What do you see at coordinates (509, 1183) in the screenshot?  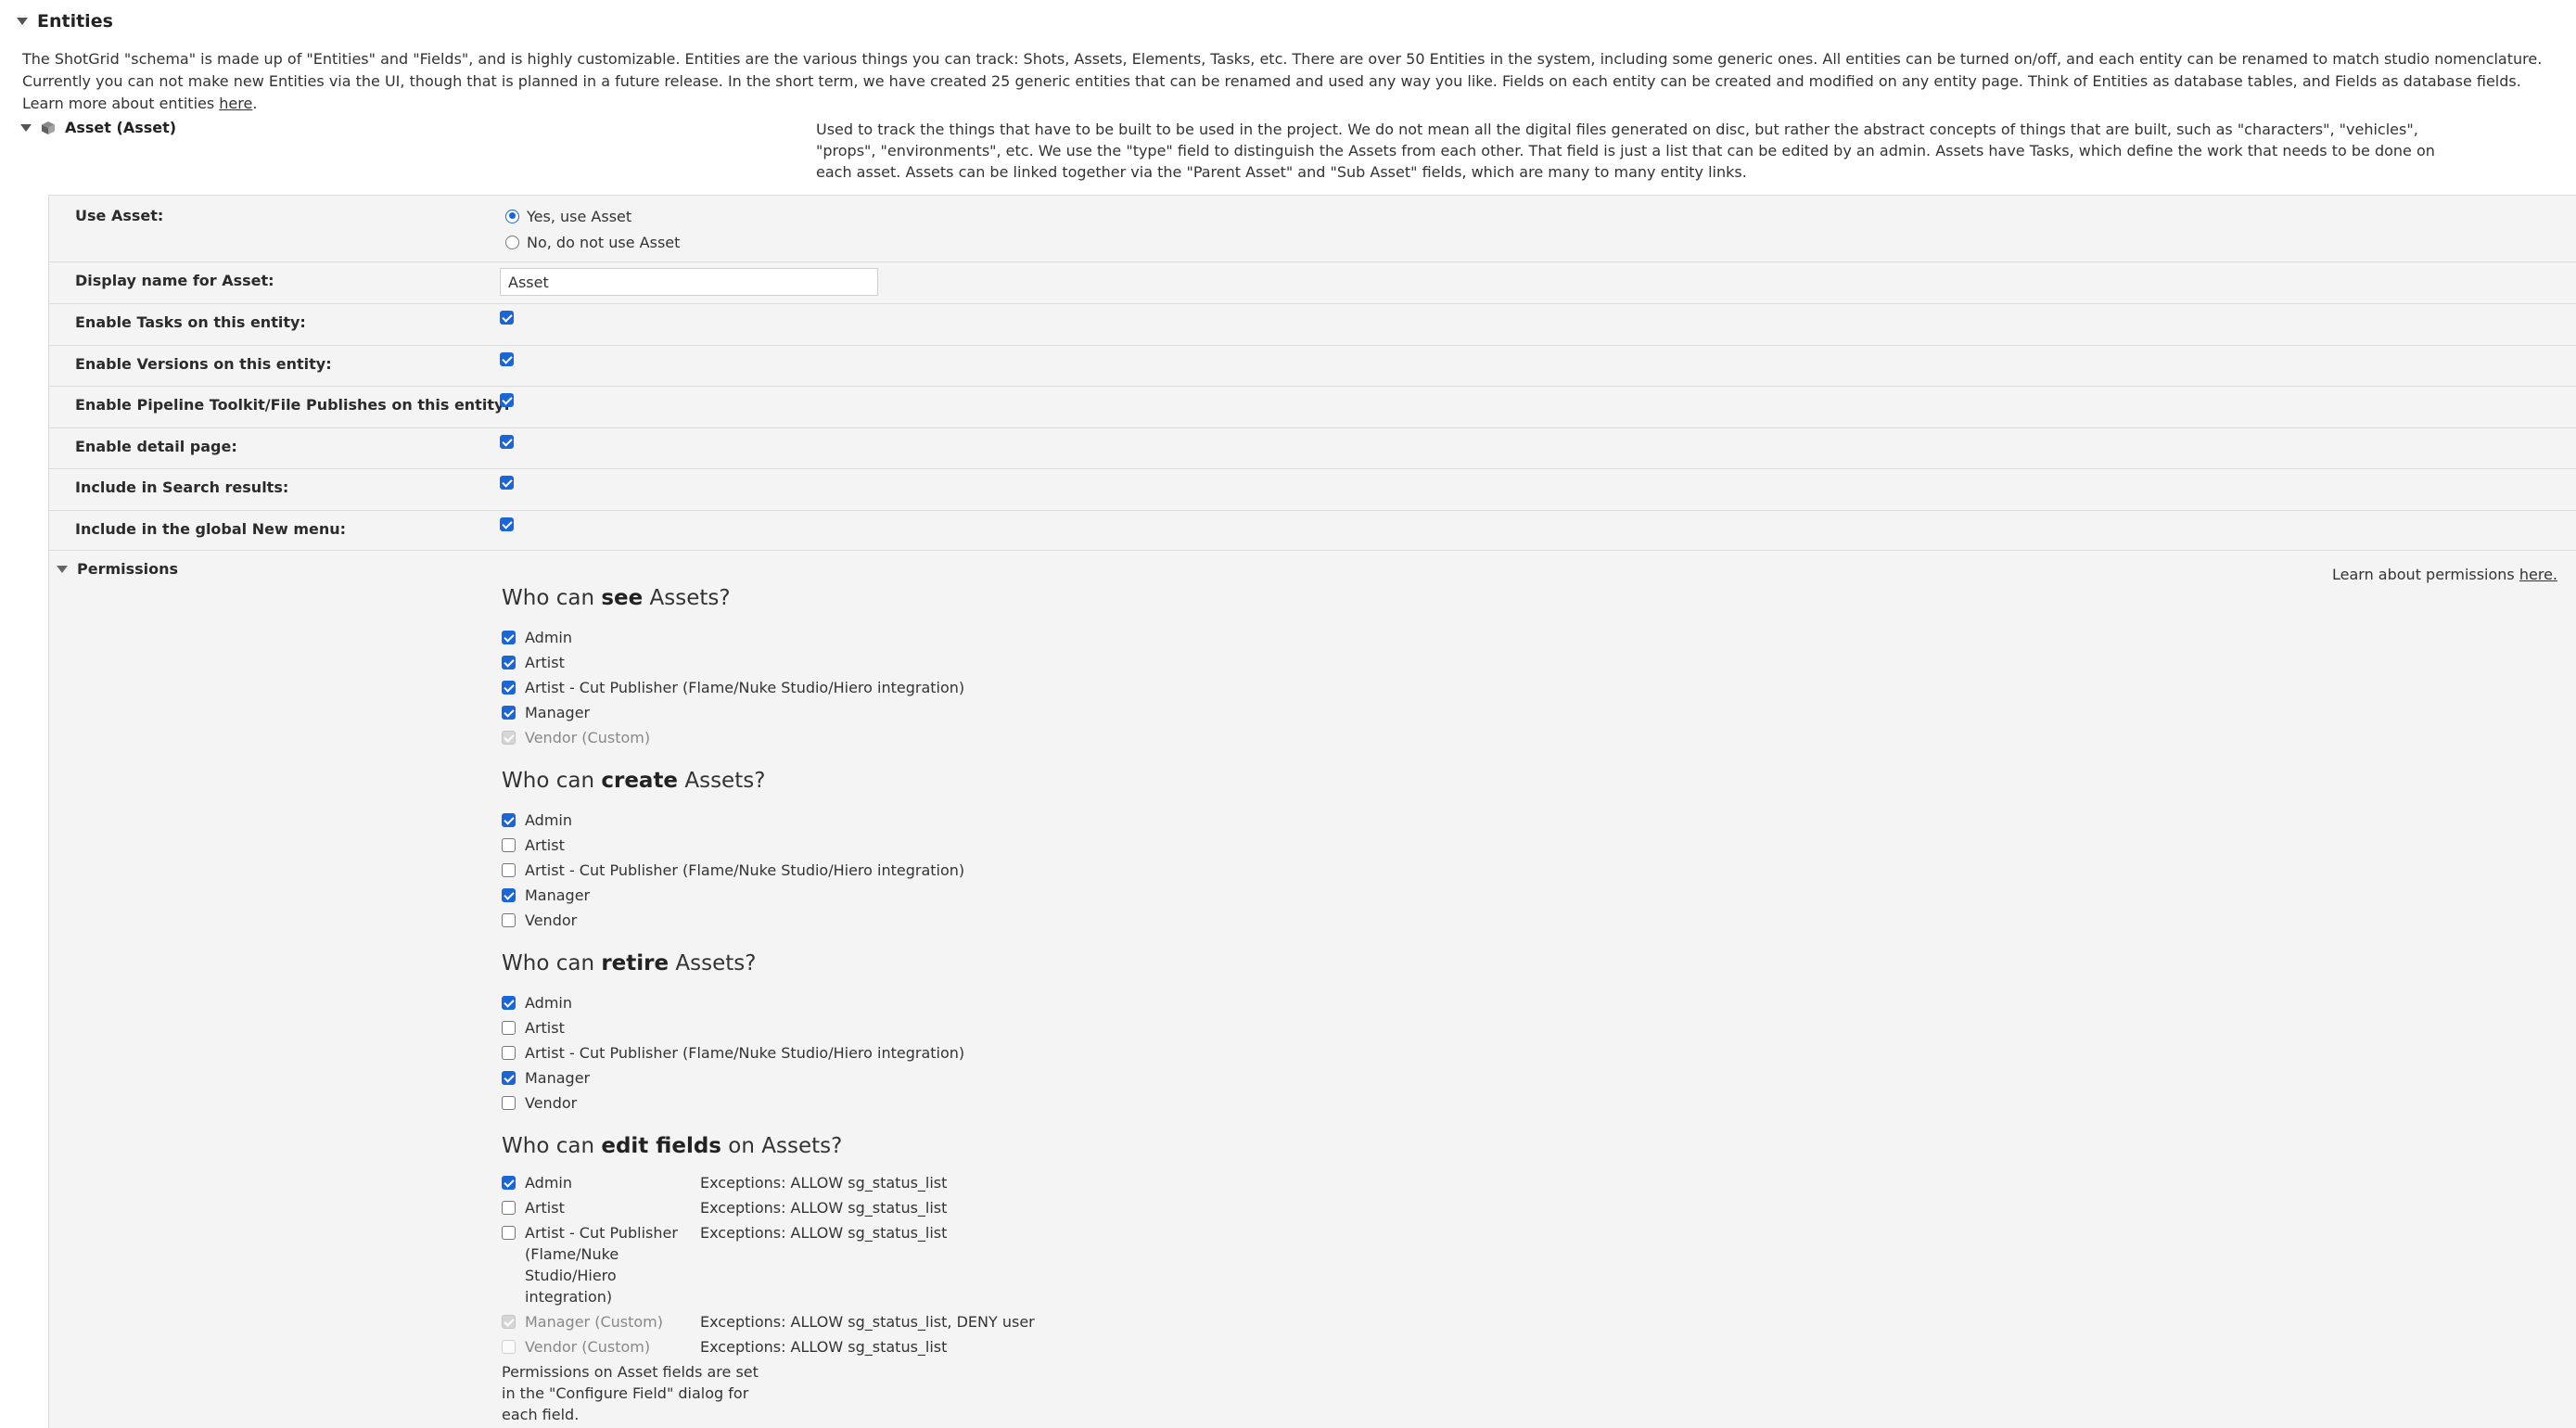 I see `perm-edit-admin-checkbox` at bounding box center [509, 1183].